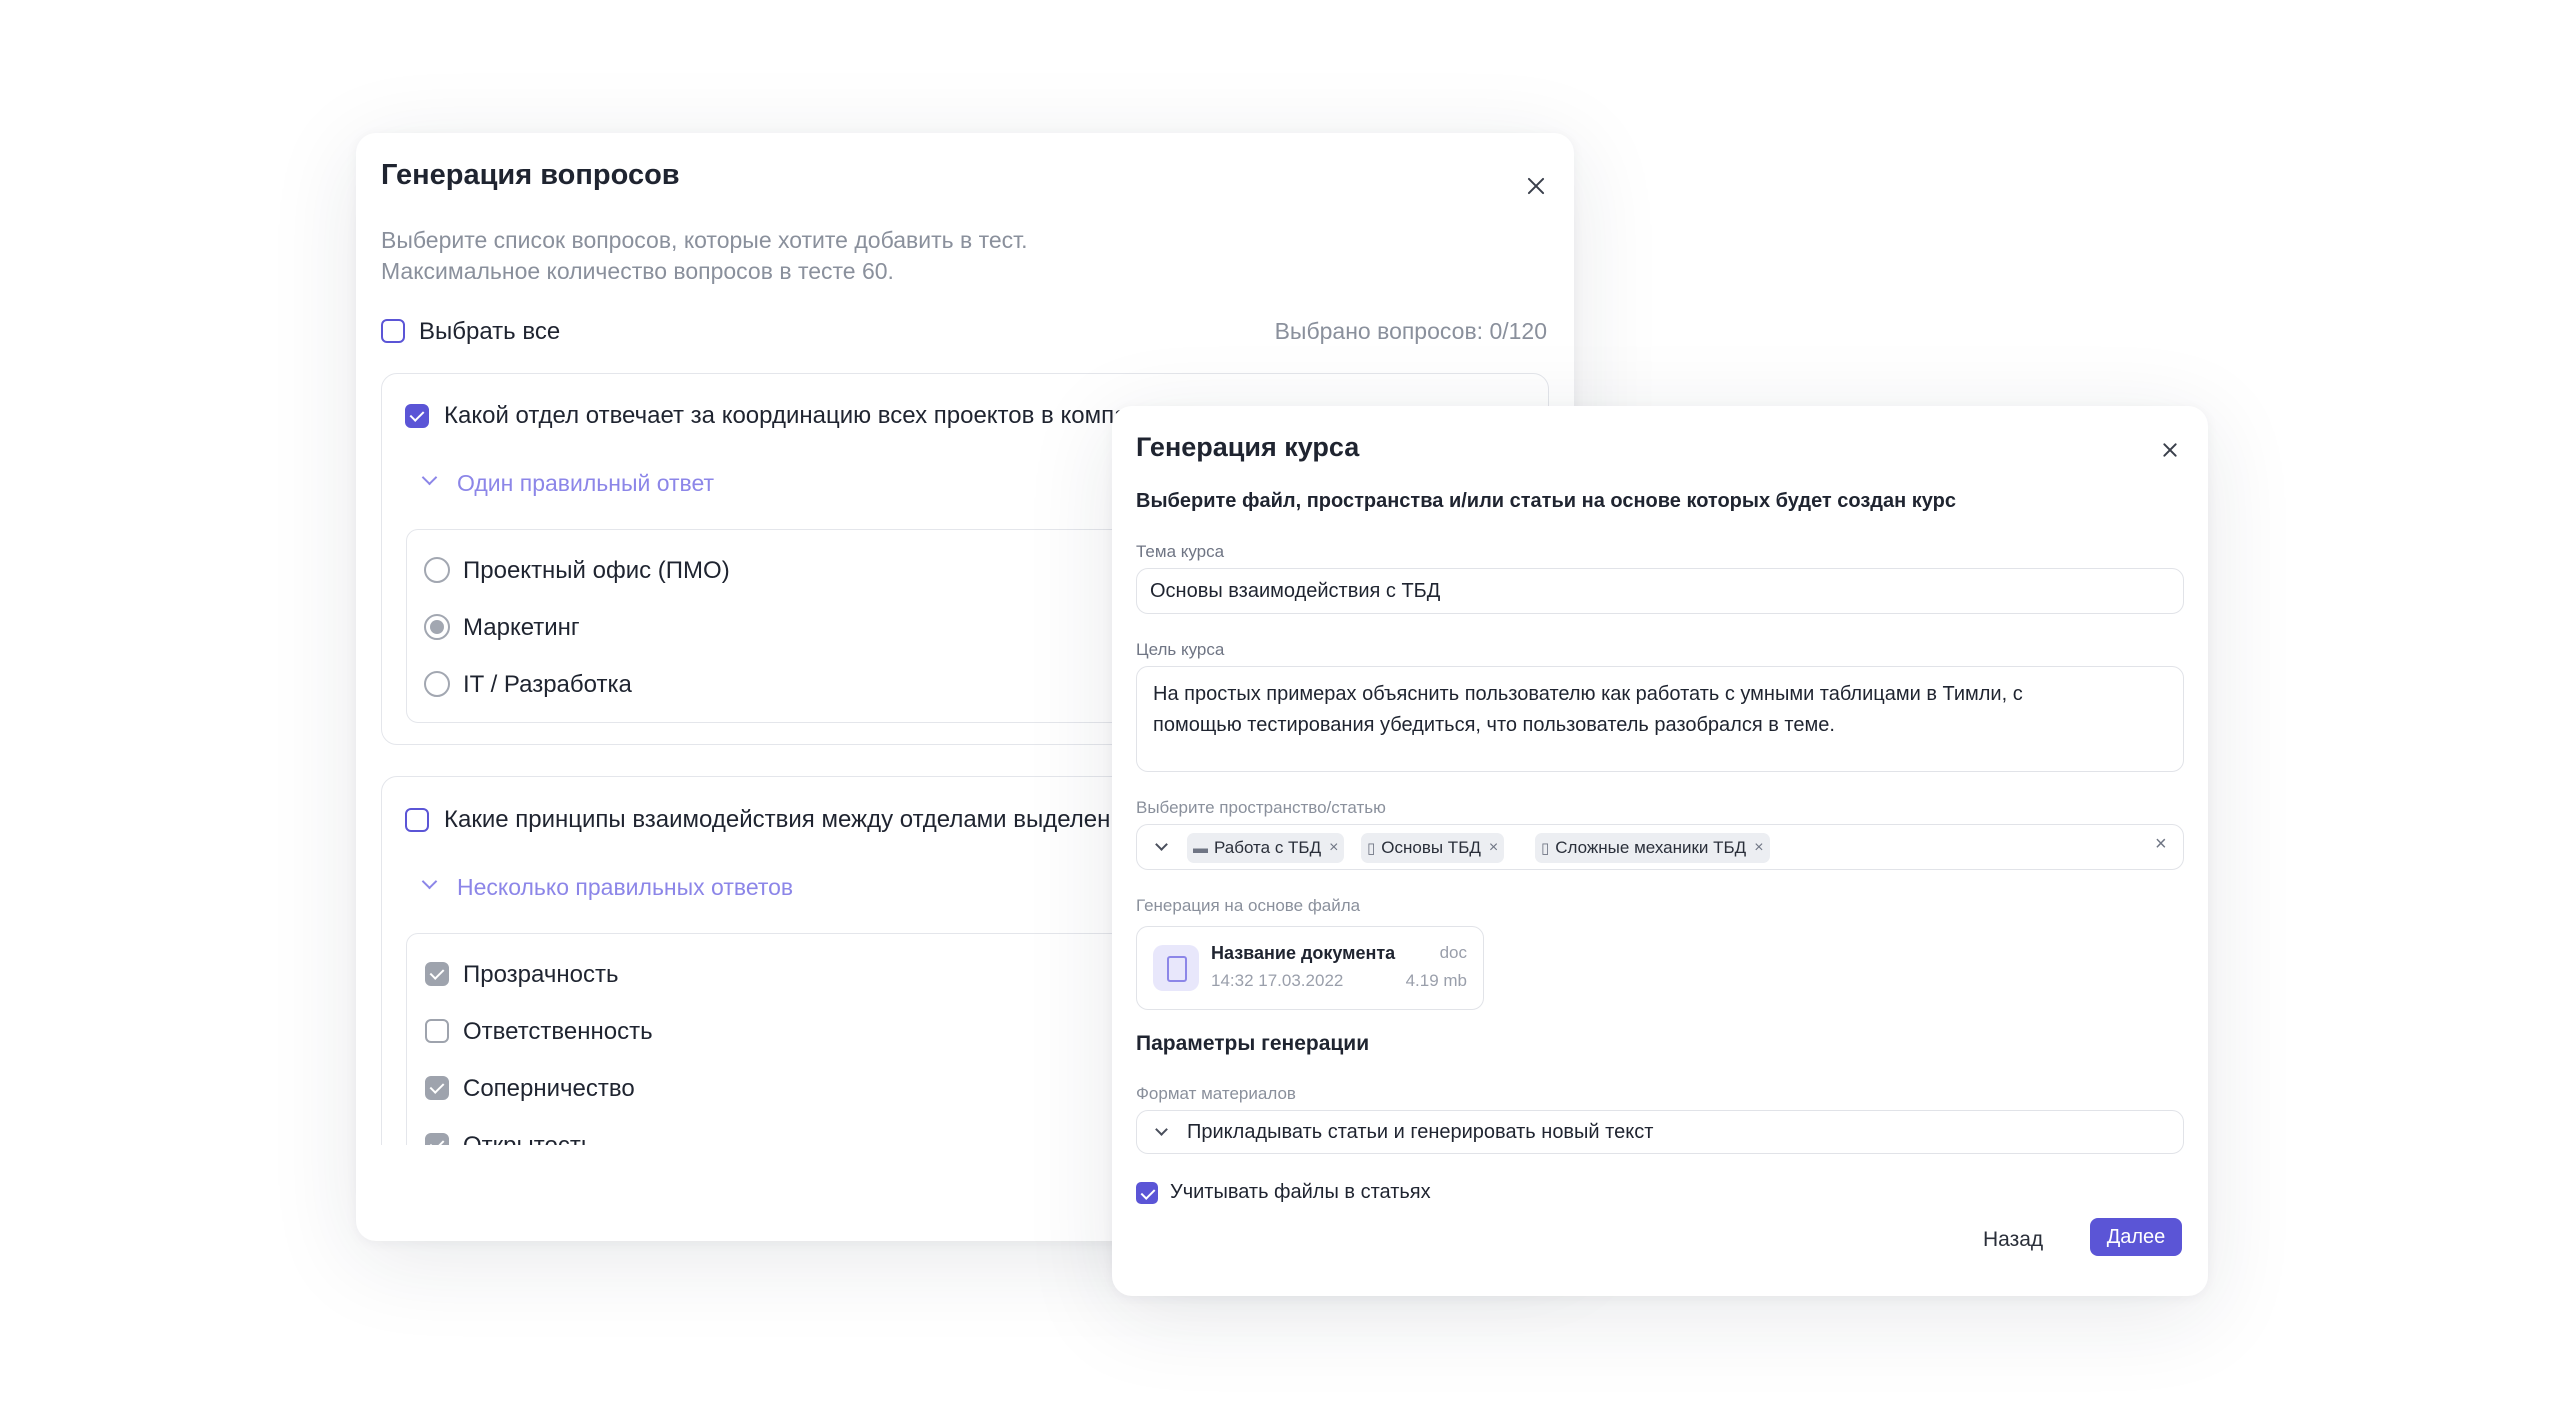 The width and height of the screenshot is (2550, 1422). I want to click on consider-files-checkbox, so click(1147, 1193).